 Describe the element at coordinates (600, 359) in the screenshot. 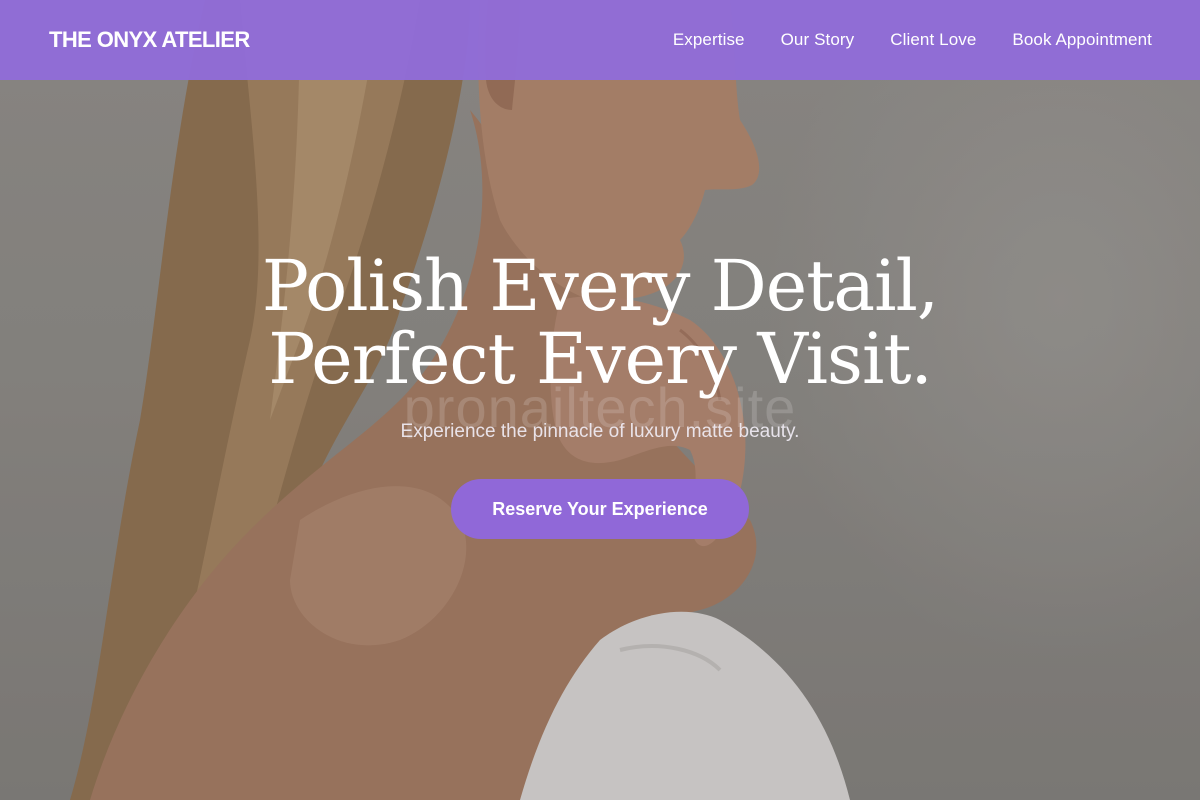

I see `hero-title-line-2: Perfect Every Visit.` at that location.